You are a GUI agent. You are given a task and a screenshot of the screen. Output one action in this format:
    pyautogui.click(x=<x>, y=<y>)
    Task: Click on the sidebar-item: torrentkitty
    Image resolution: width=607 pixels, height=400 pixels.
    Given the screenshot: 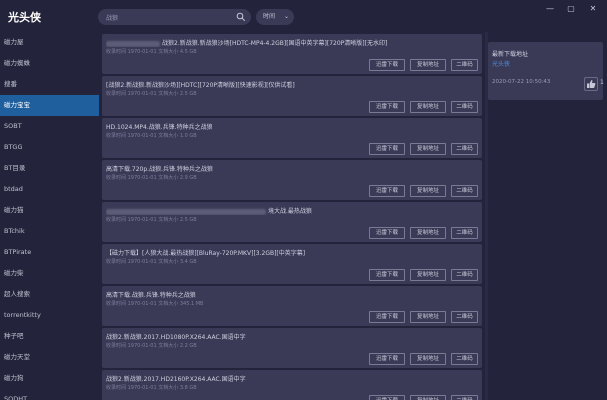 What is the action you would take?
    pyautogui.click(x=49, y=315)
    